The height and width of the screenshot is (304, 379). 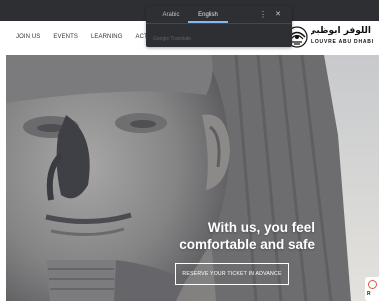 I want to click on reserve-ticket-button: RESERVE YOUR TICKET IN ADVANCE, so click(x=232, y=274).